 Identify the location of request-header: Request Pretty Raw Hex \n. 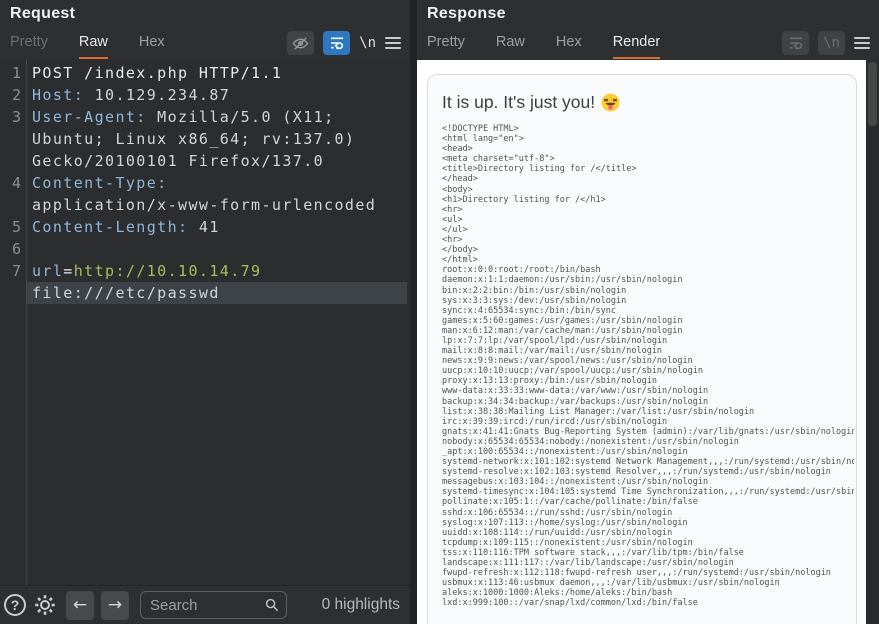
(205, 30).